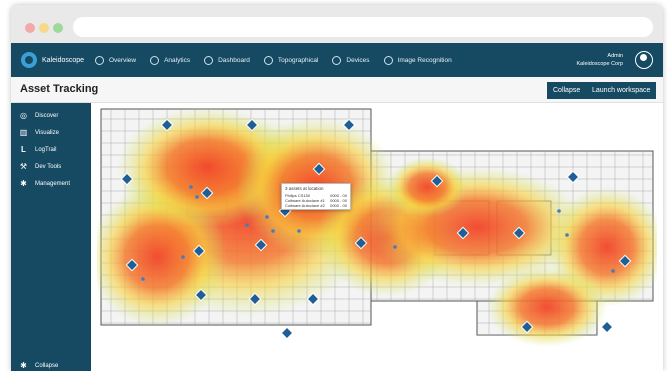  Describe the element at coordinates (123, 60) in the screenshot. I see `nav-label: Overview` at that location.